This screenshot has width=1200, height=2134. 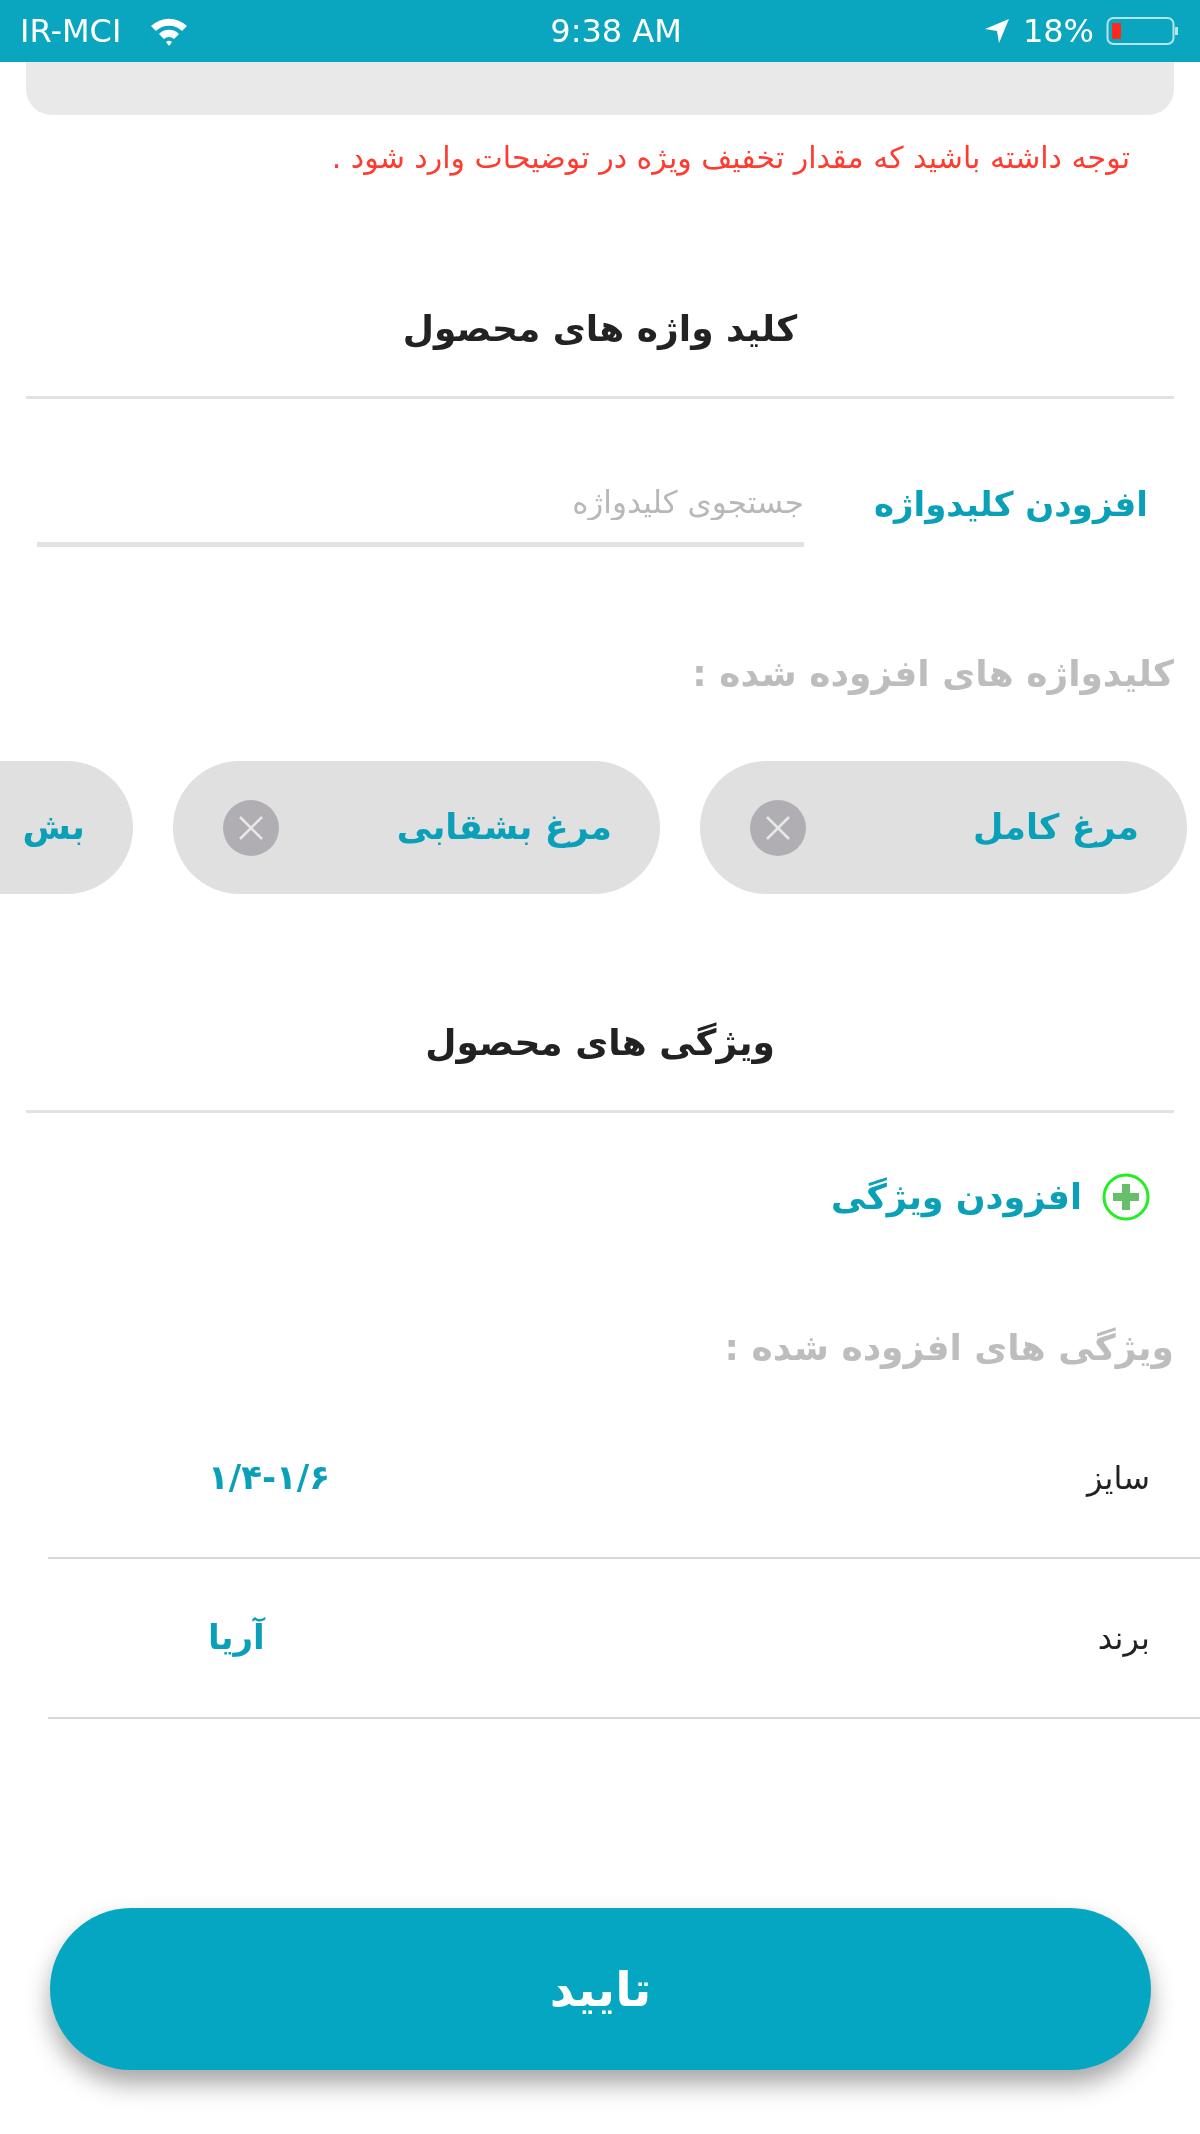 I want to click on feature-name: برند, so click(x=1123, y=1638).